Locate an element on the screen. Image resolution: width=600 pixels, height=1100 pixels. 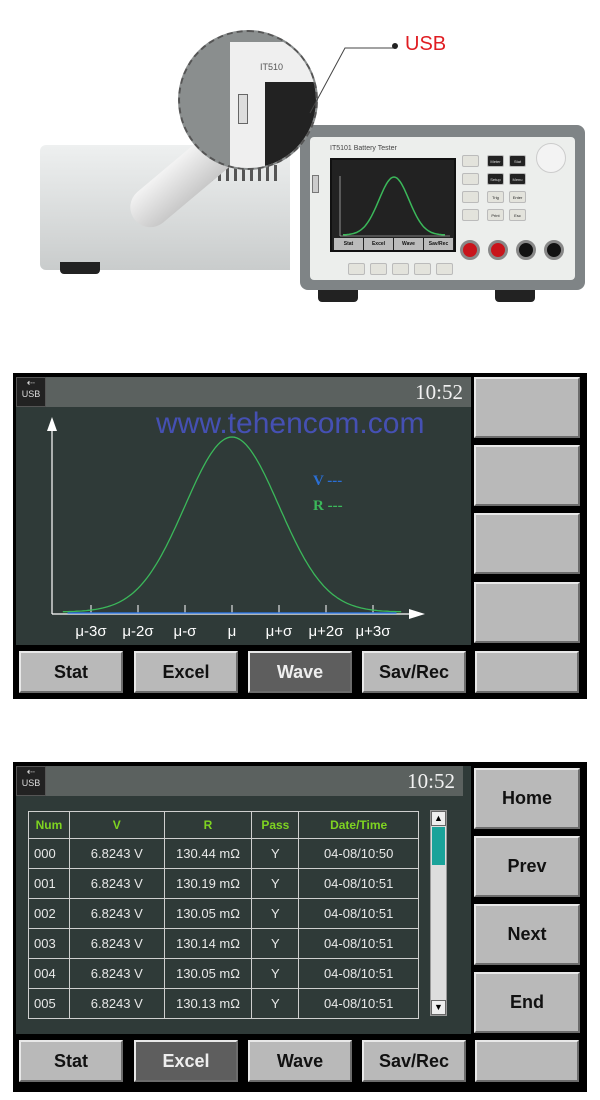
device-key: Trig is located at coordinates (495, 197).